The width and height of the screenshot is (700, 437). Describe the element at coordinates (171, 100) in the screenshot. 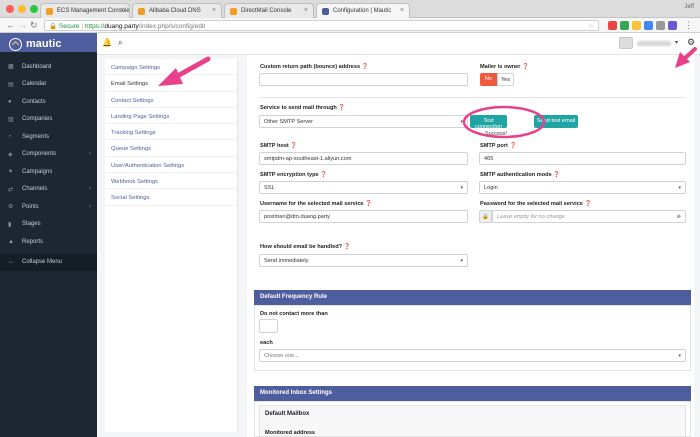

I see `settings-nav-contact: Contact Settings` at that location.